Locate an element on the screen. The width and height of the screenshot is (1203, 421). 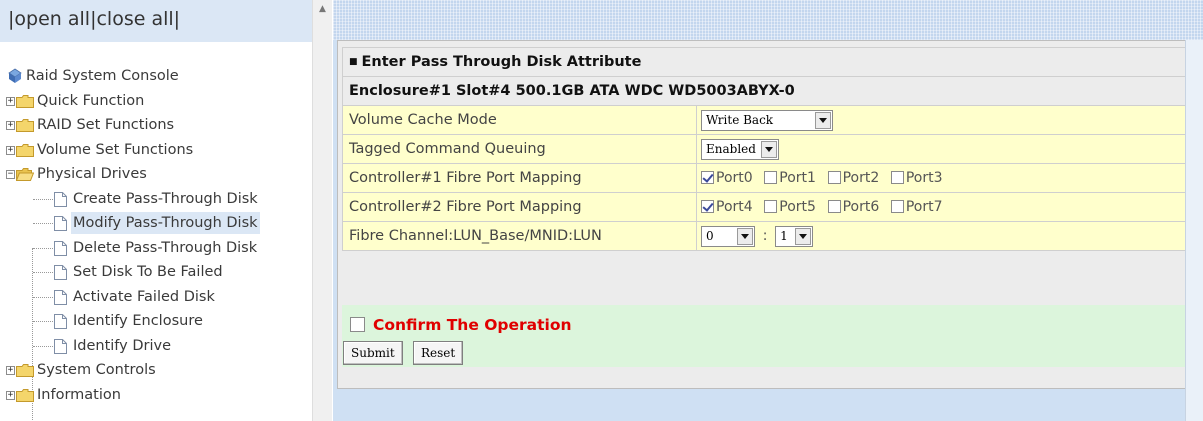
content-header-band is located at coordinates (768, 20).